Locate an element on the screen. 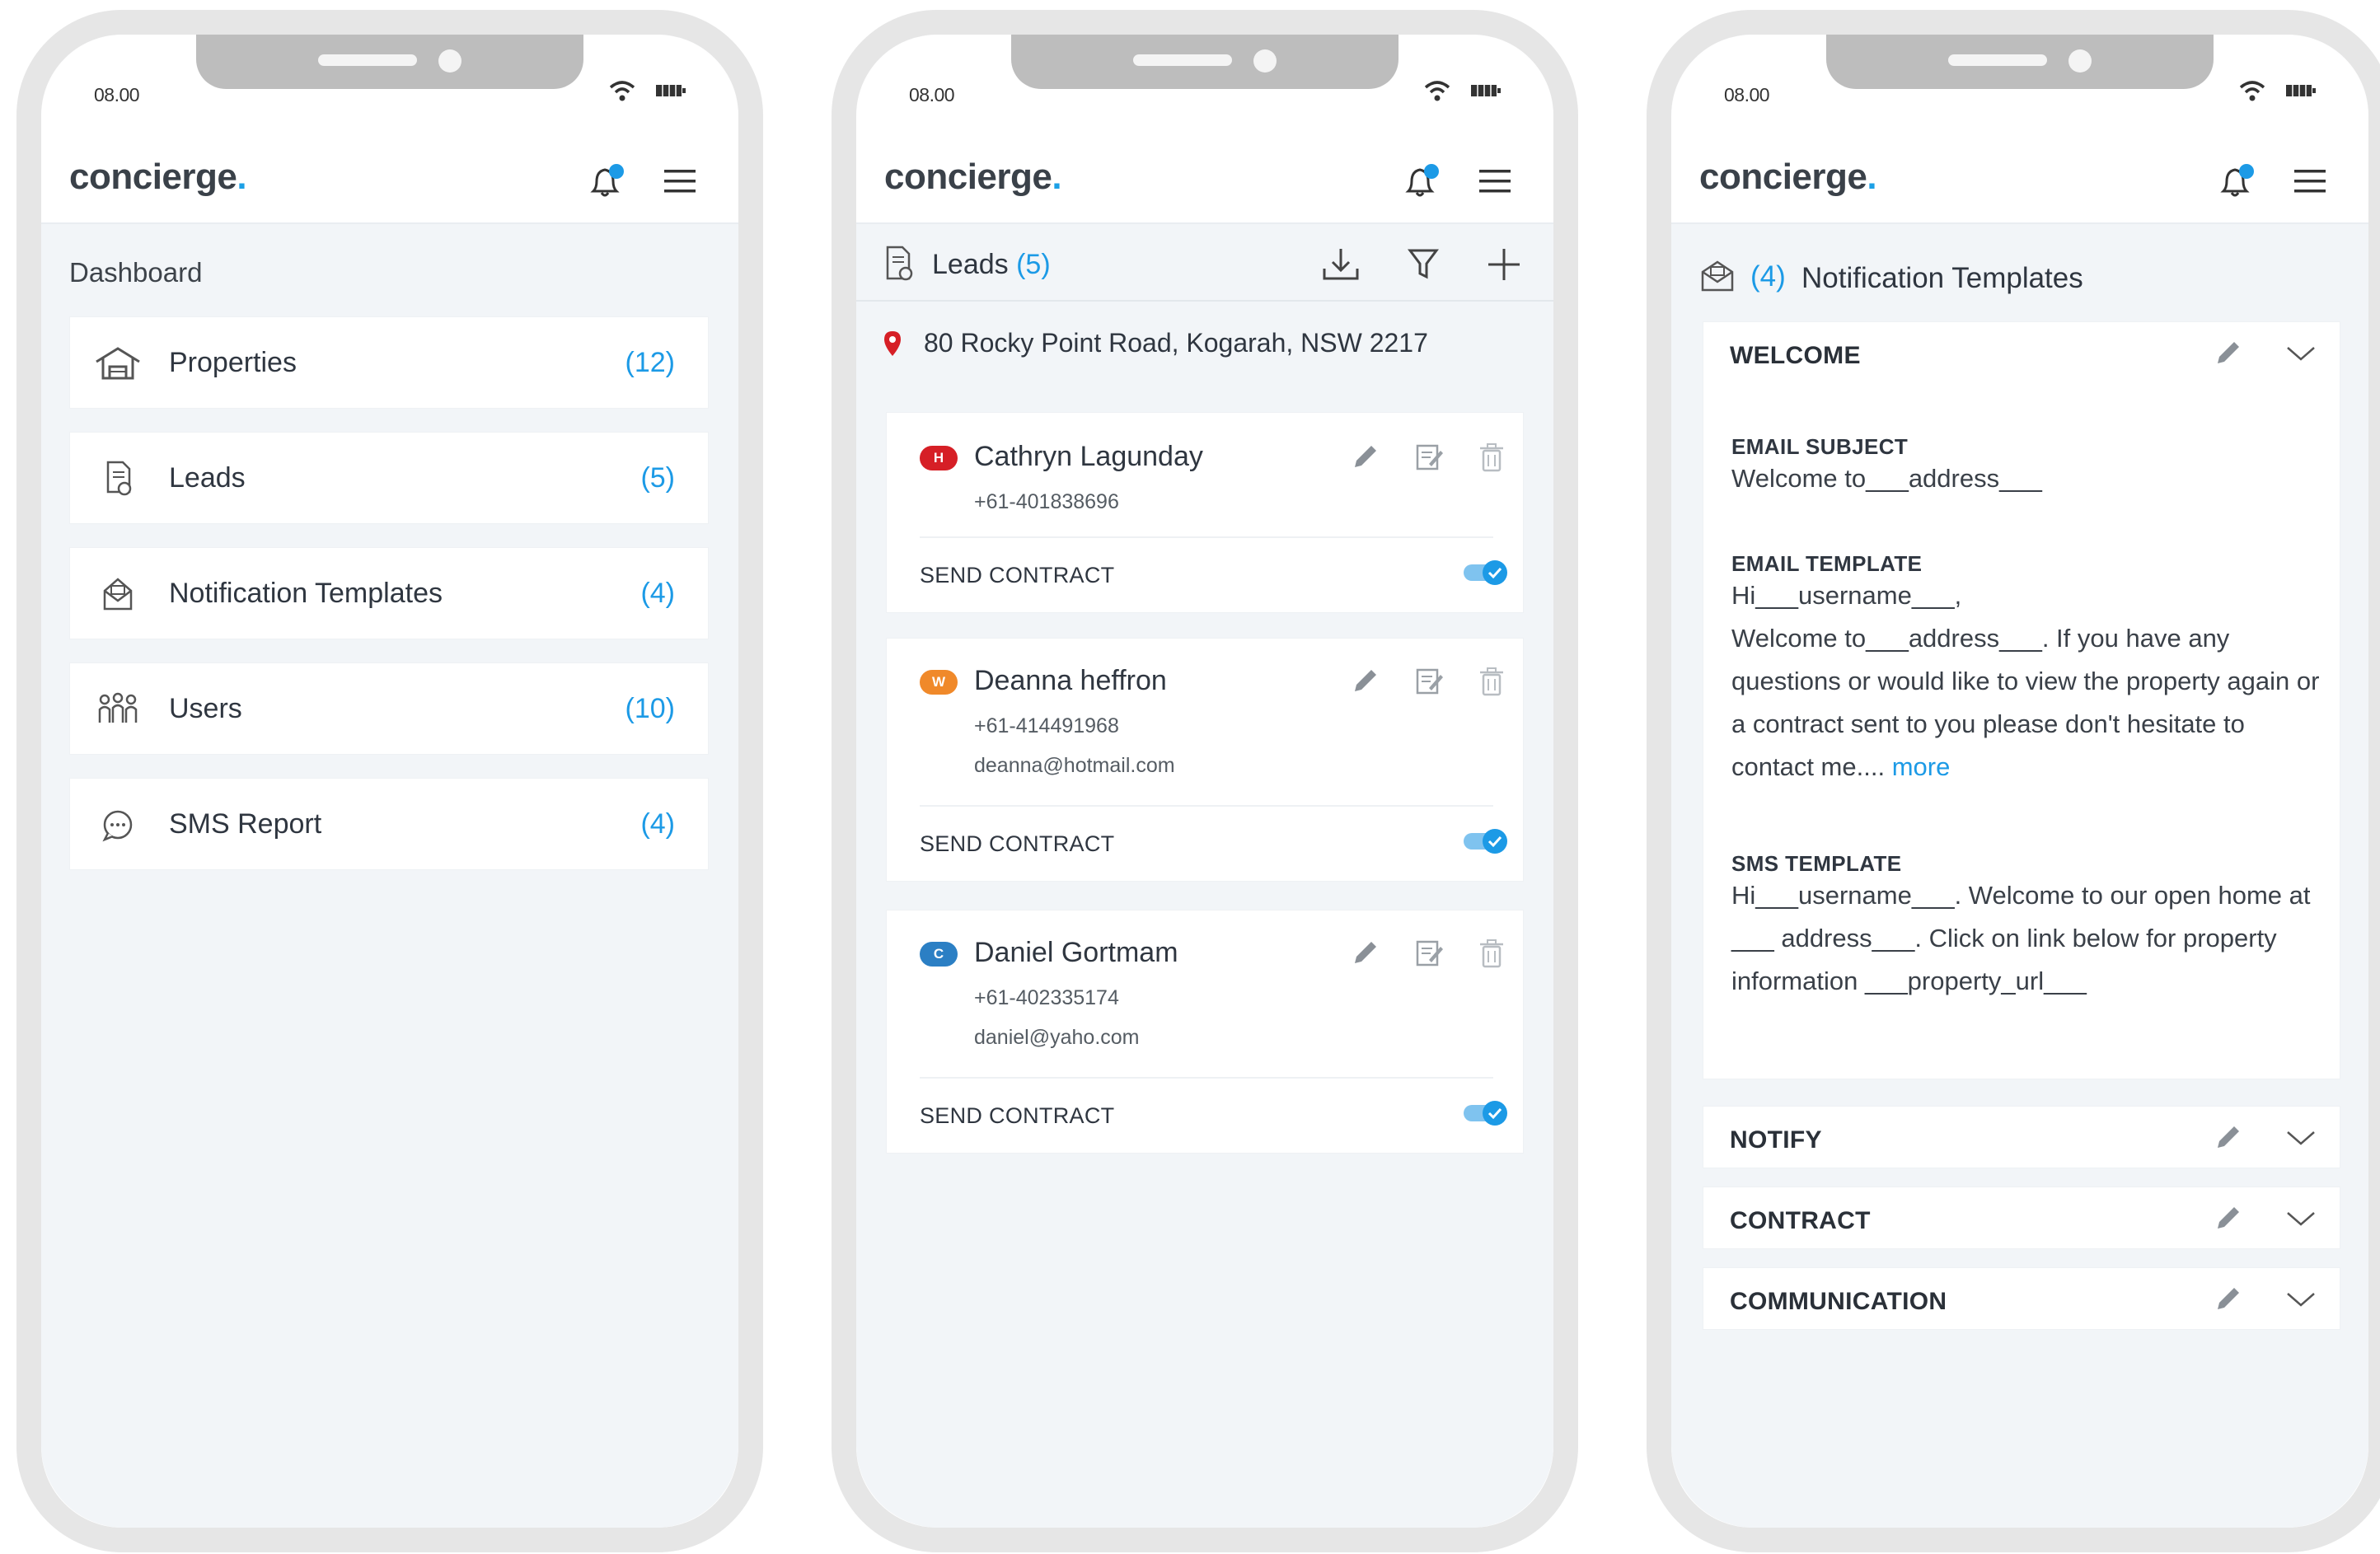 The height and width of the screenshot is (1554, 2380). count-badge: (12) is located at coordinates (650, 362).